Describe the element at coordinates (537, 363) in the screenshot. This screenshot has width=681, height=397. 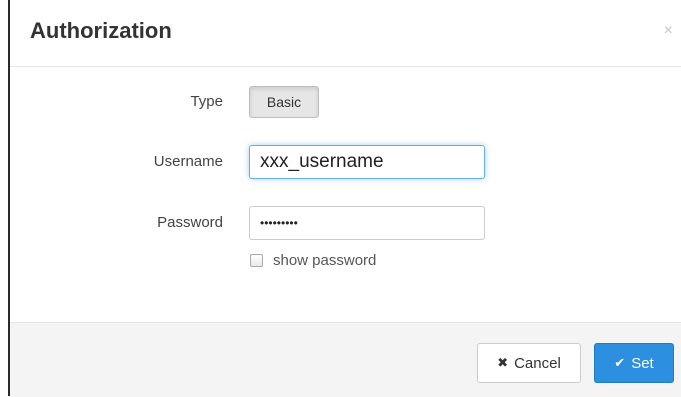
I see `cancel-button-label: Cancel` at that location.